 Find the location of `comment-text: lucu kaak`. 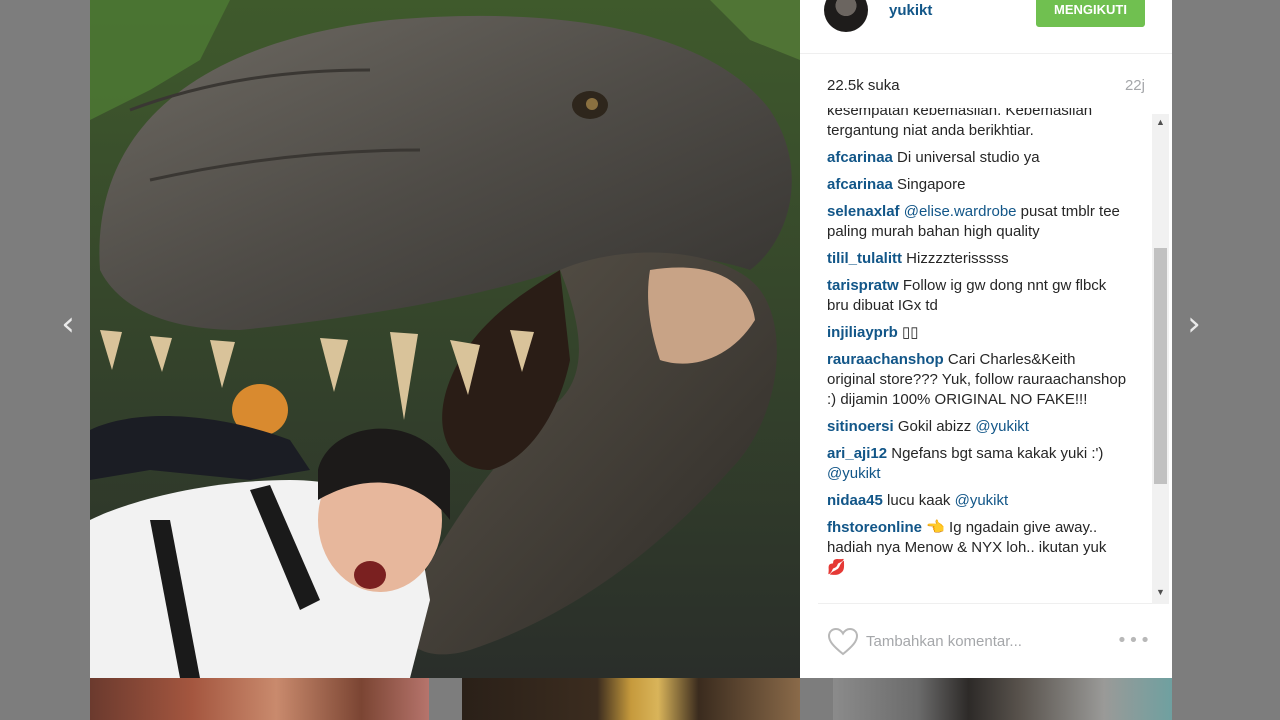

comment-text: lucu kaak is located at coordinates (918, 500).